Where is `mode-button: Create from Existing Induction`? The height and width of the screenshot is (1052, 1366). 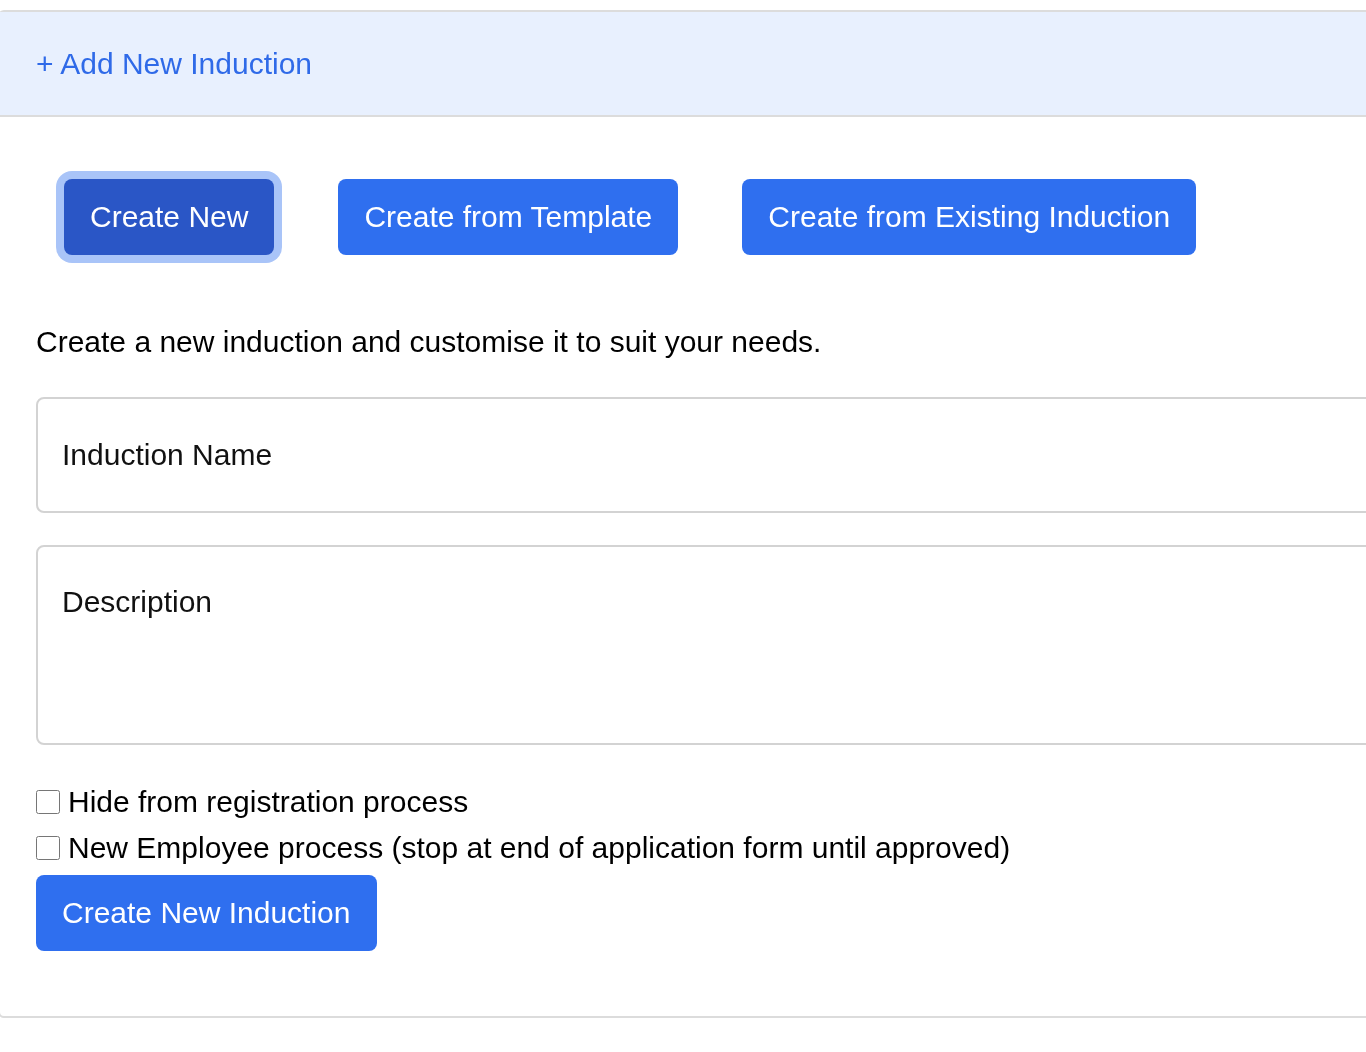 mode-button: Create from Existing Induction is located at coordinates (969, 217).